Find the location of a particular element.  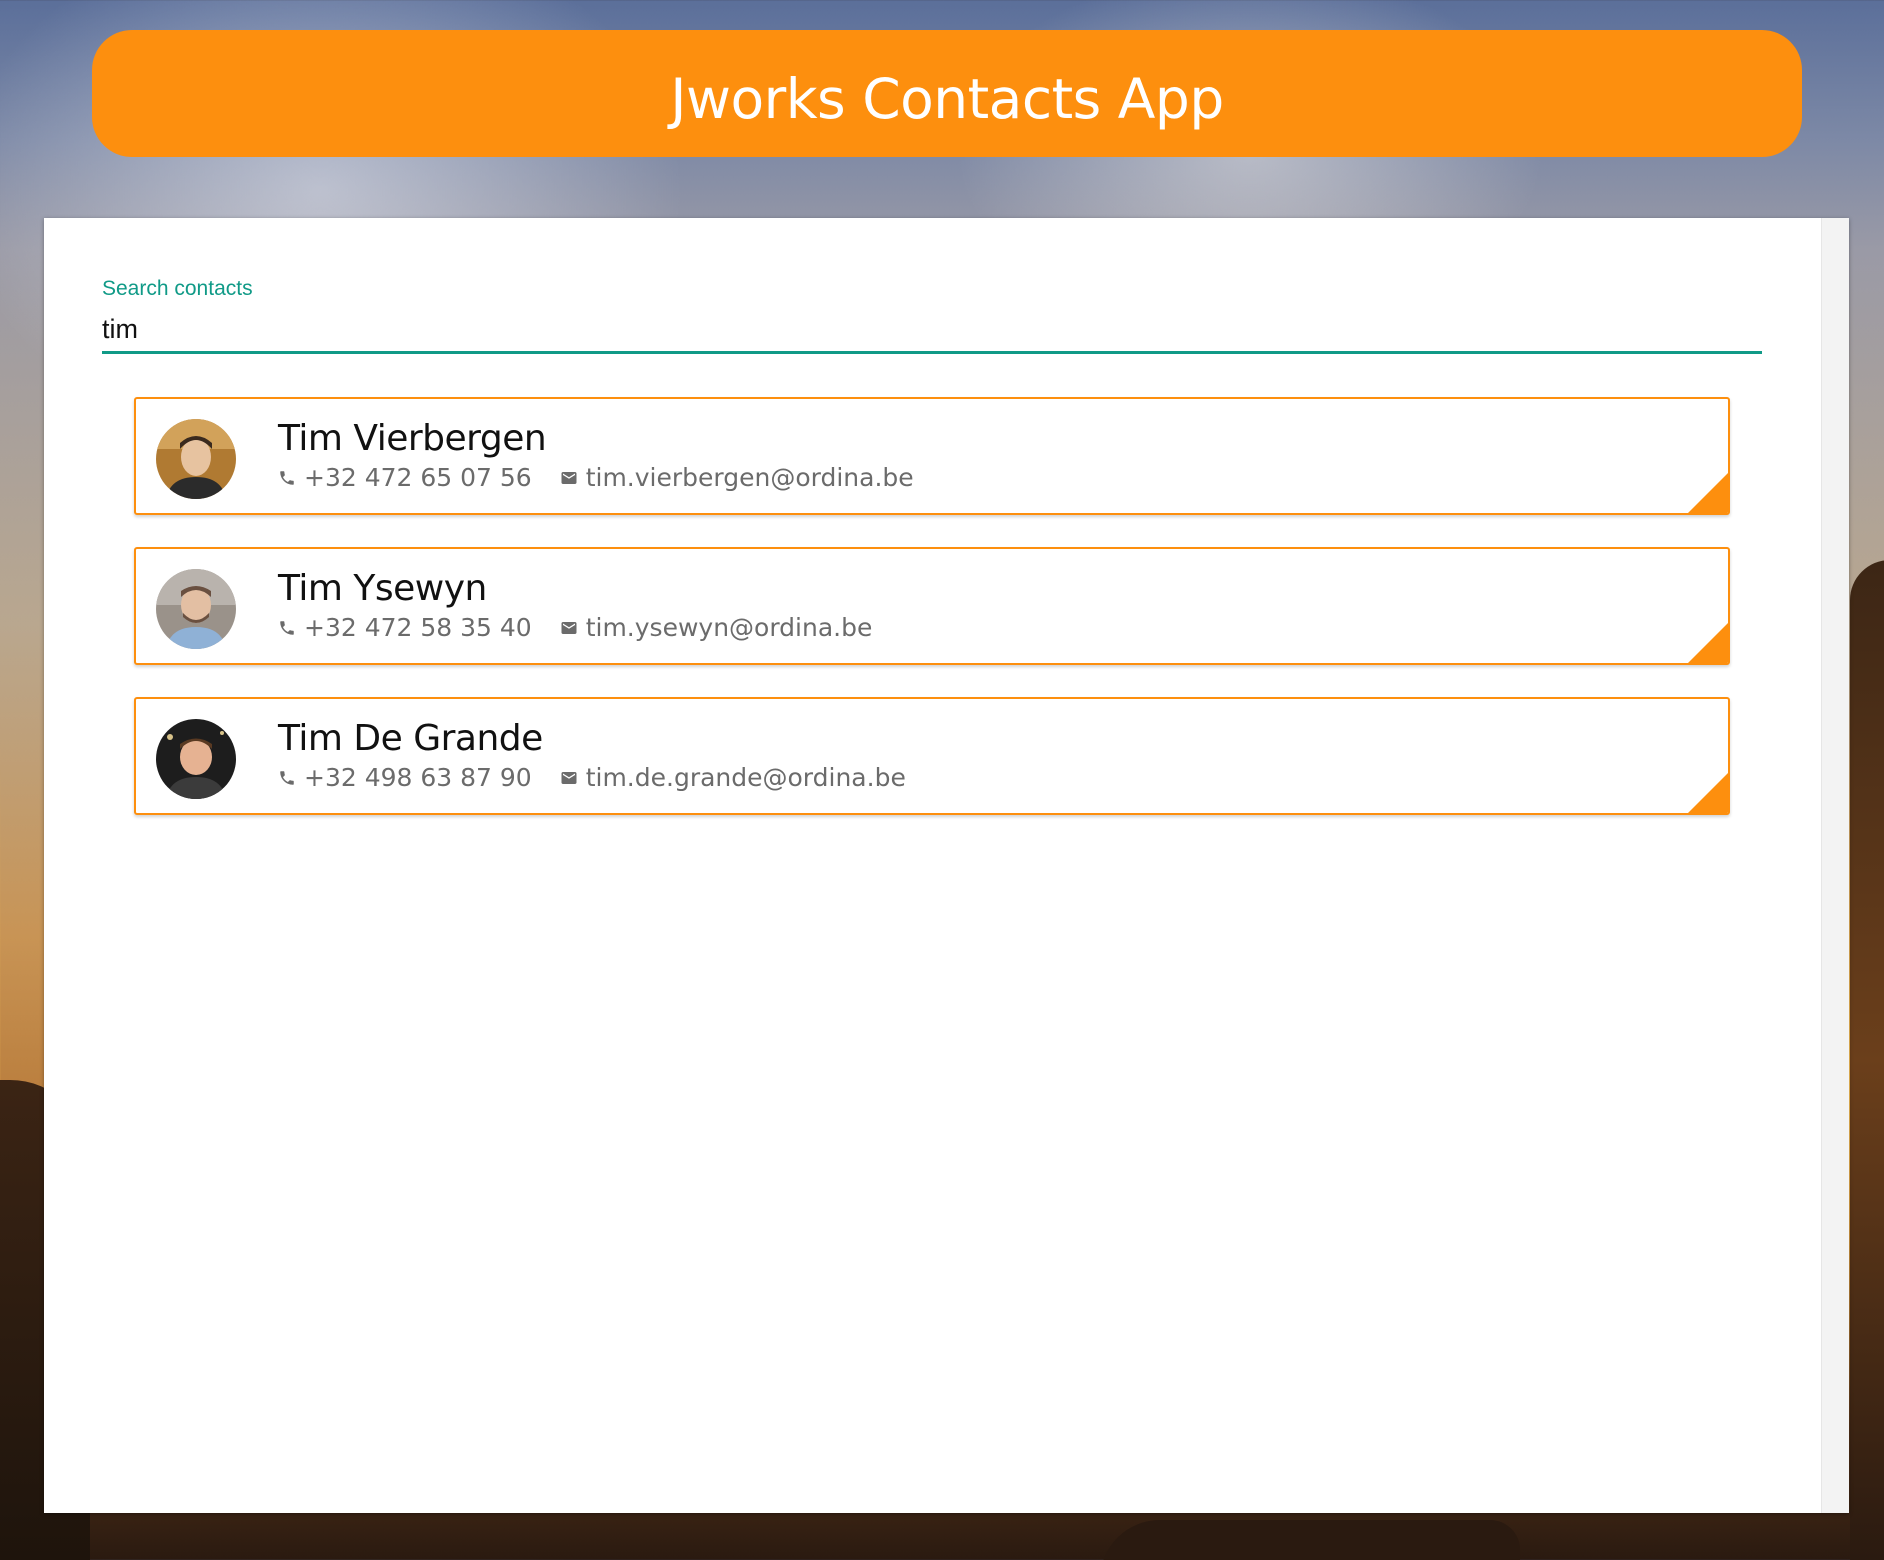

contact-email: tim.ysewyn@ordina.be is located at coordinates (729, 627).